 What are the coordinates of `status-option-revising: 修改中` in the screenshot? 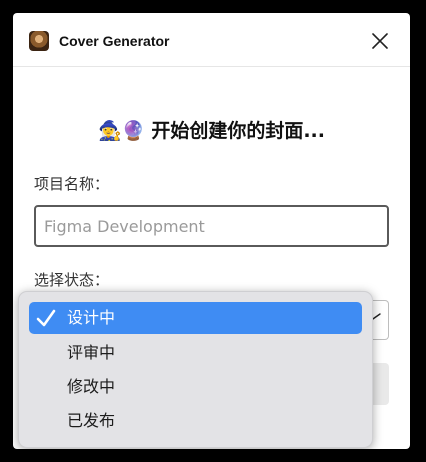 It's located at (195, 387).